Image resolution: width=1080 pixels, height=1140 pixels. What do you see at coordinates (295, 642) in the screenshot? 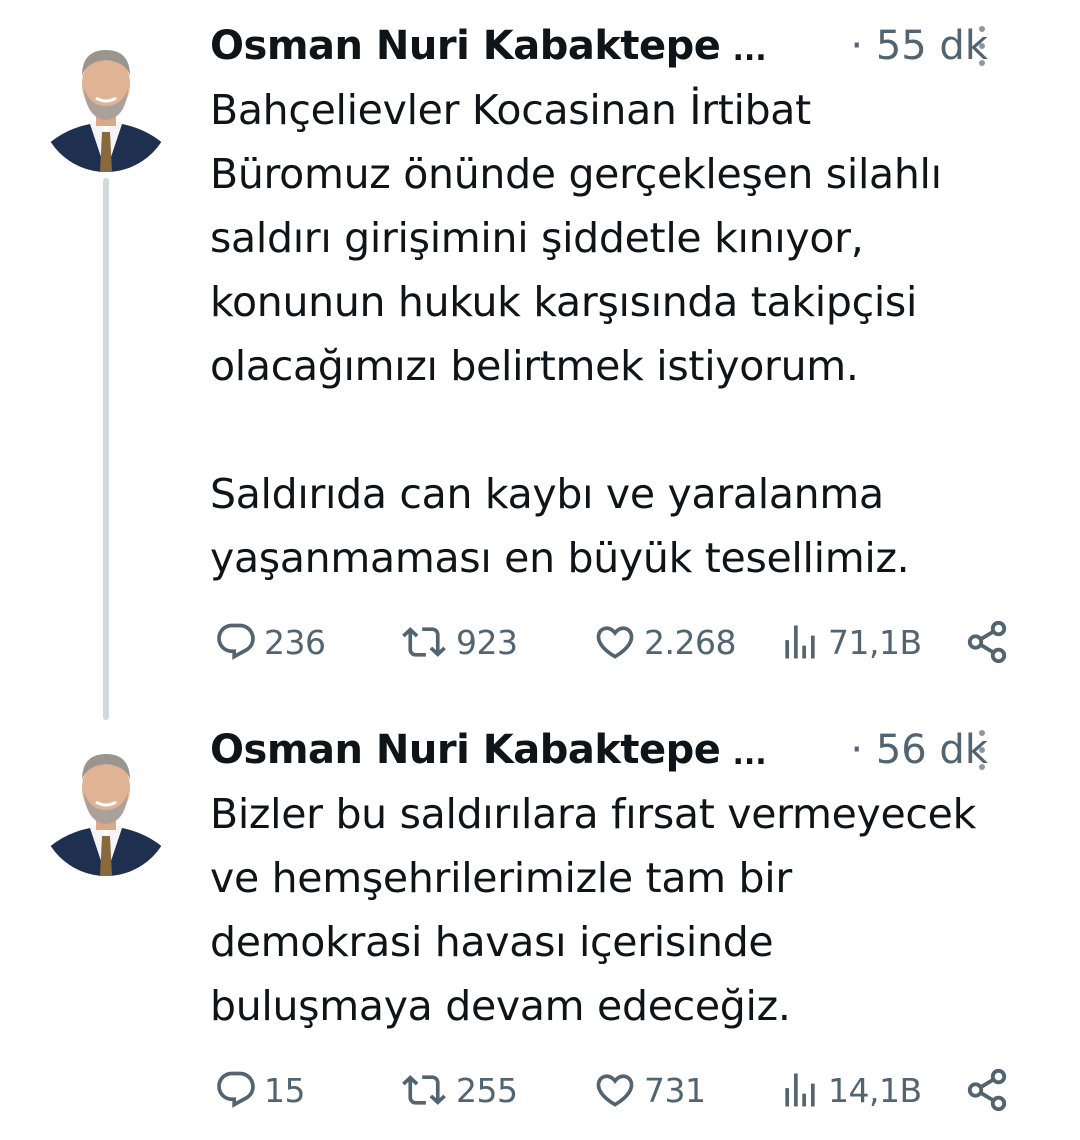
I see `reply-count: 236` at bounding box center [295, 642].